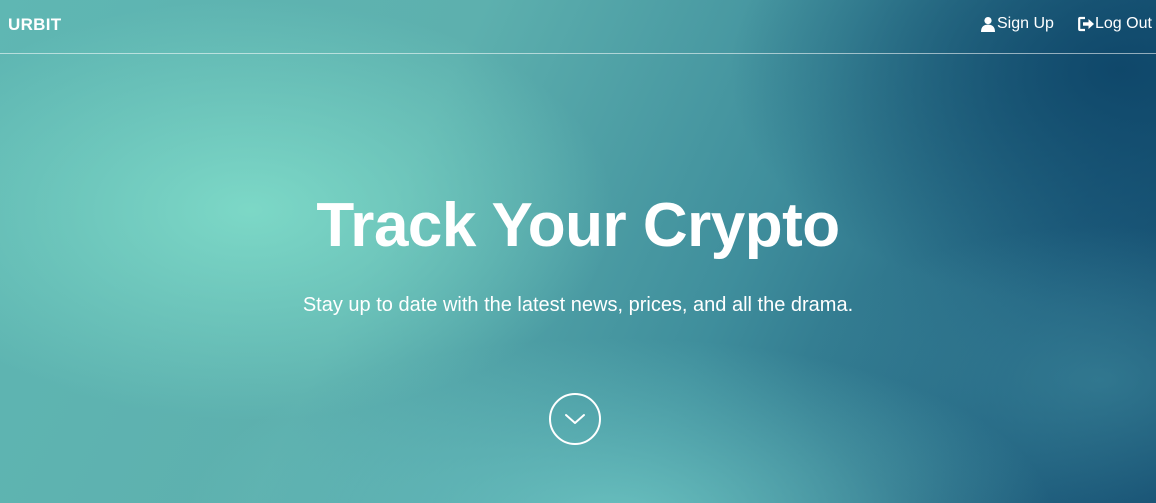 The image size is (1156, 503). Describe the element at coordinates (1025, 23) in the screenshot. I see `sign-up-label: Sign Up` at that location.